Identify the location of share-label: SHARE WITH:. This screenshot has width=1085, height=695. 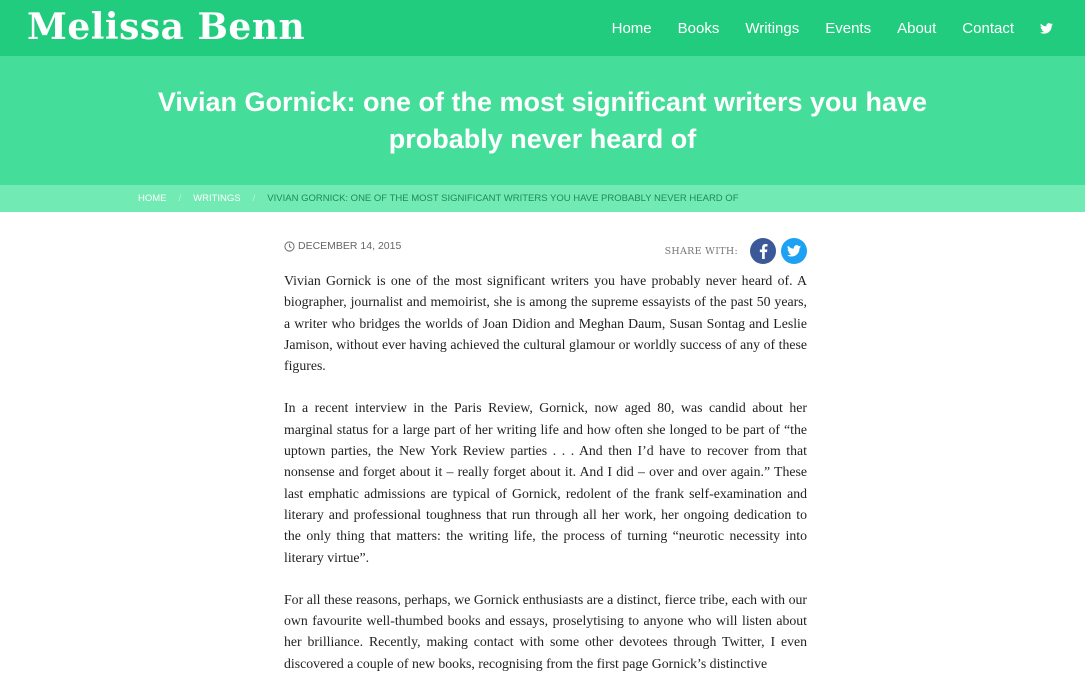
(701, 251).